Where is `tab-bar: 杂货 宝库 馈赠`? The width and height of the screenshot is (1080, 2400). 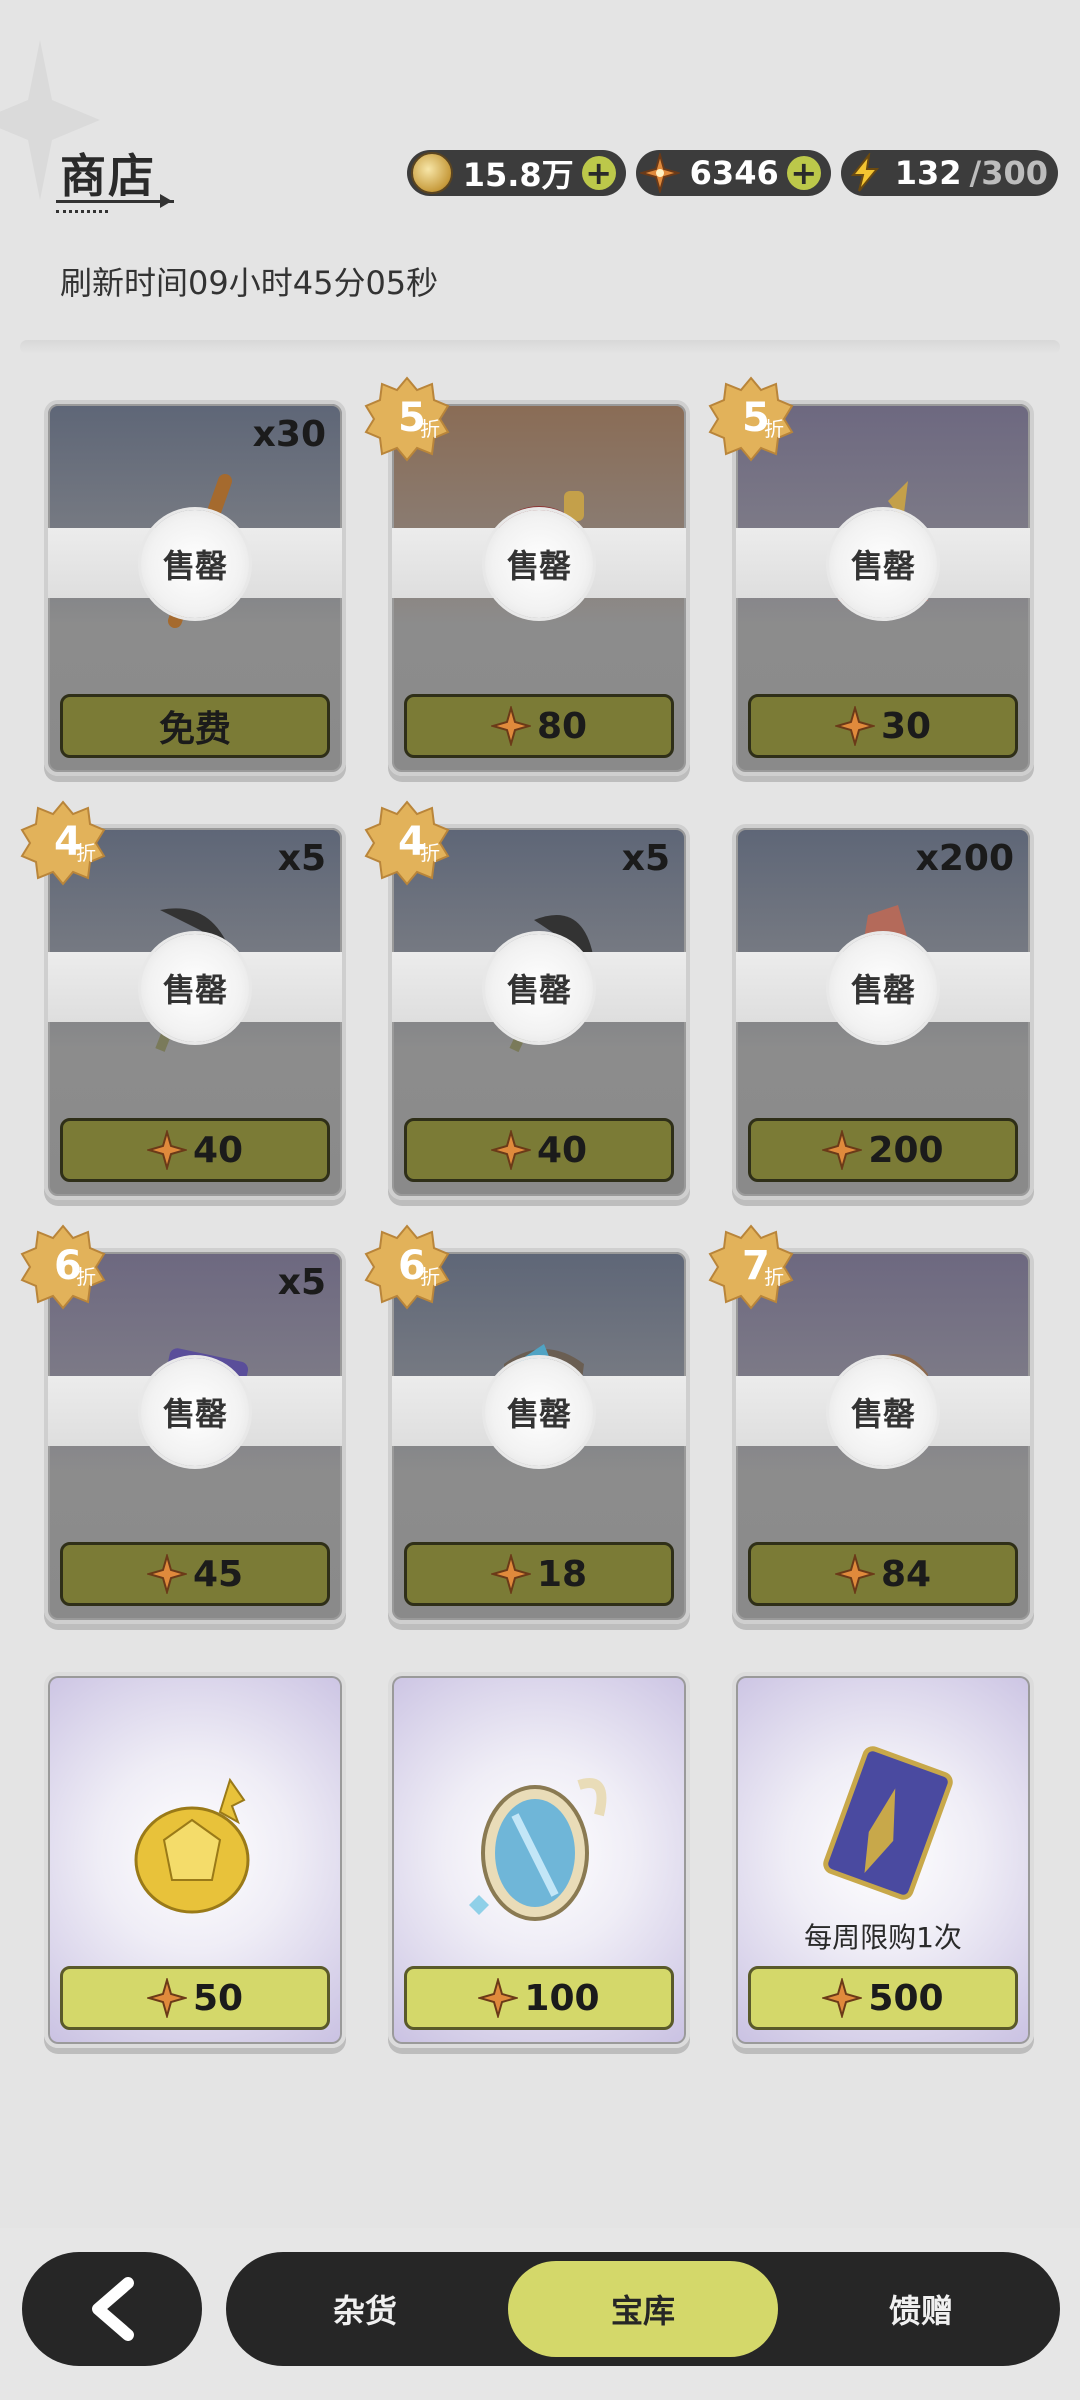 tab-bar: 杂货 宝库 馈赠 is located at coordinates (643, 2309).